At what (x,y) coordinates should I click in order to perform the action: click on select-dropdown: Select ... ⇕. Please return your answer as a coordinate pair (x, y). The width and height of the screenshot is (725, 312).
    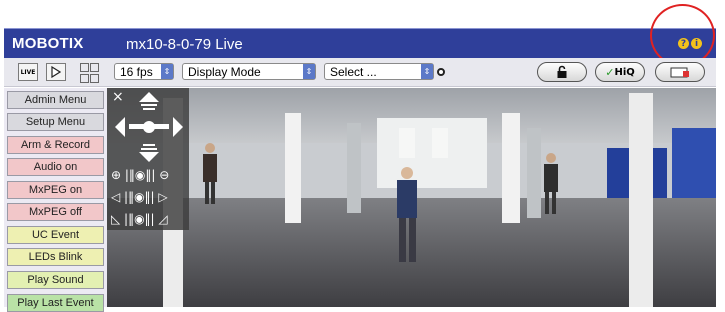
    Looking at the image, I should click on (379, 71).